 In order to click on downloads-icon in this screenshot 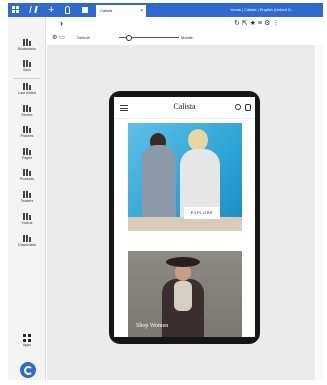, I will do `click(27, 238)`.